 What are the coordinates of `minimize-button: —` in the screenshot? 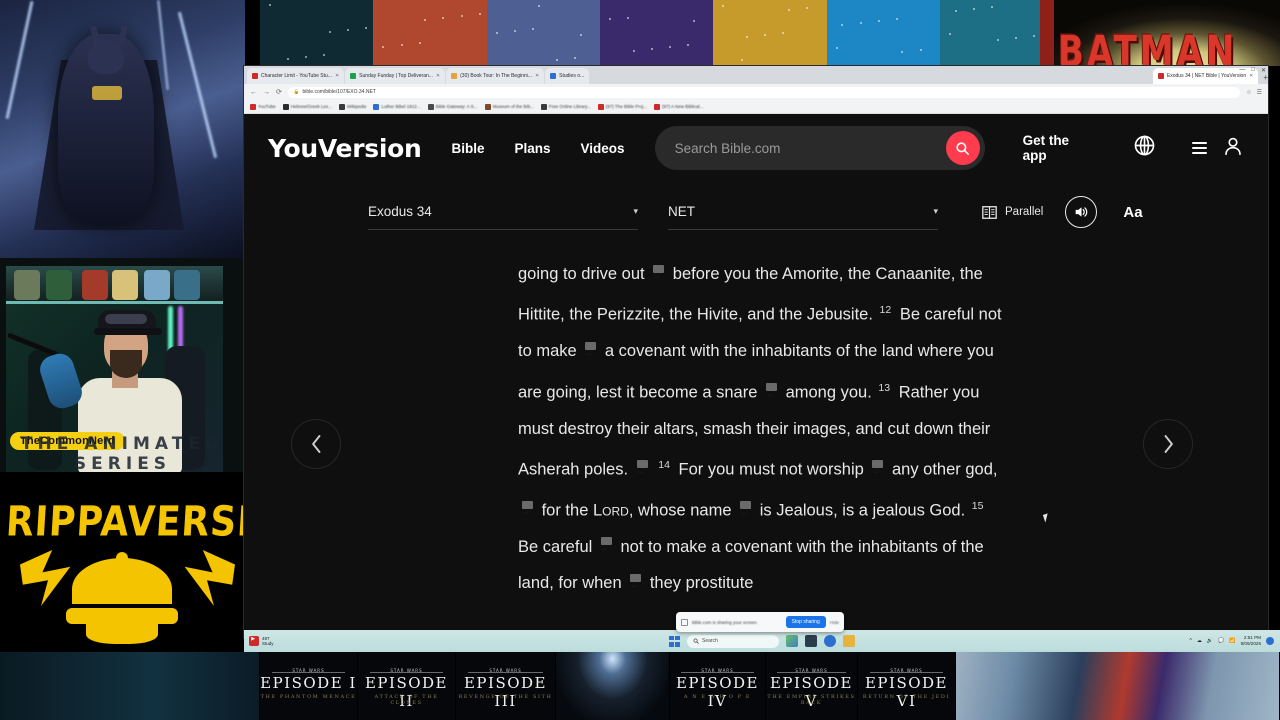 It's located at (1242, 70).